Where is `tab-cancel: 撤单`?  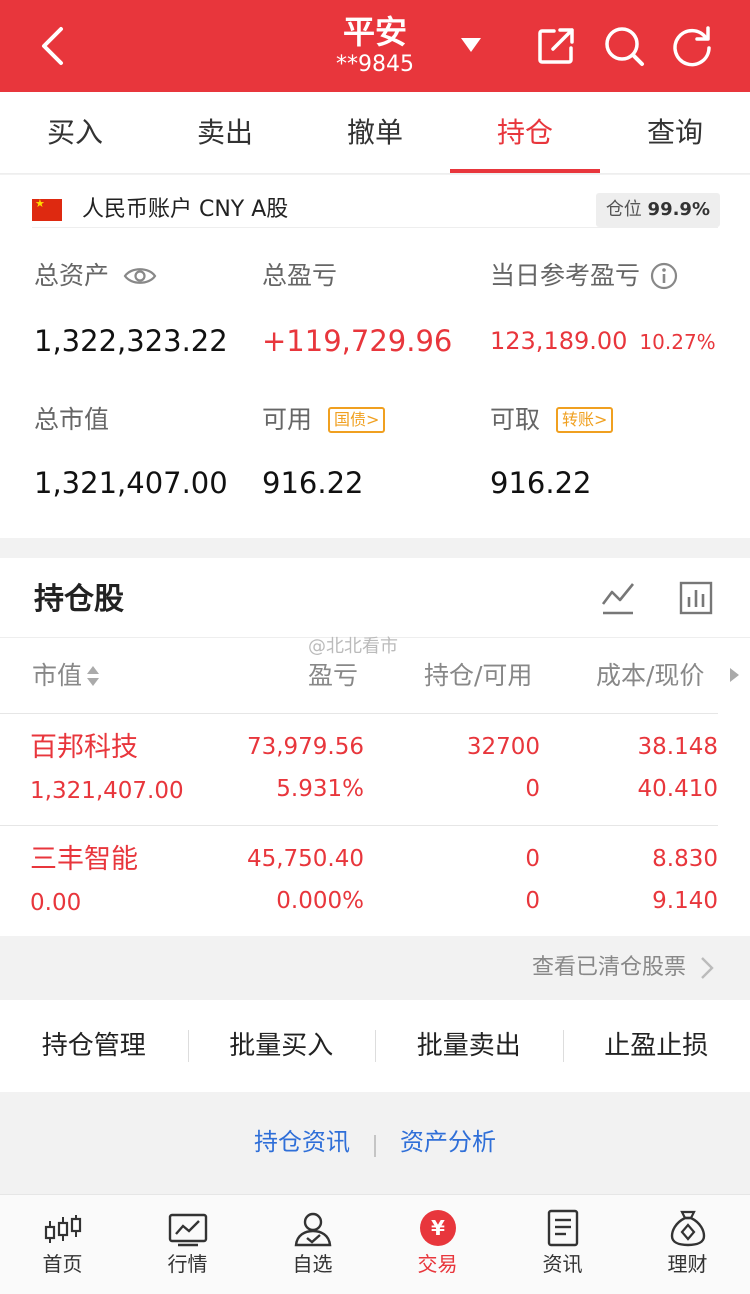
tab-cancel: 撤单 is located at coordinates (375, 132).